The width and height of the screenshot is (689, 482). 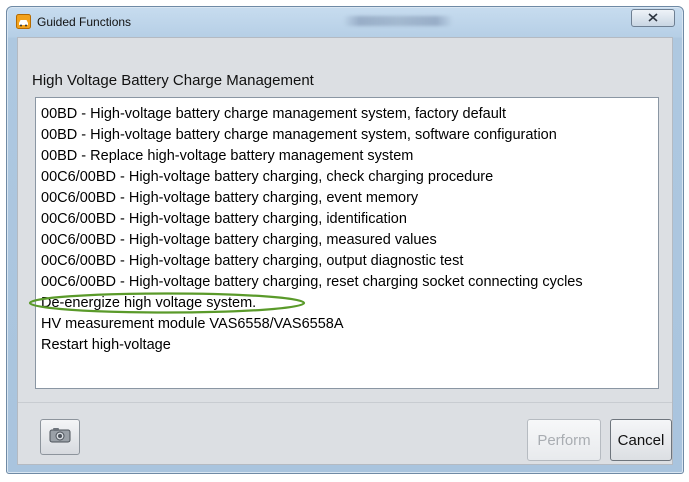 What do you see at coordinates (84, 22) in the screenshot?
I see `window-title: Guided Functions` at bounding box center [84, 22].